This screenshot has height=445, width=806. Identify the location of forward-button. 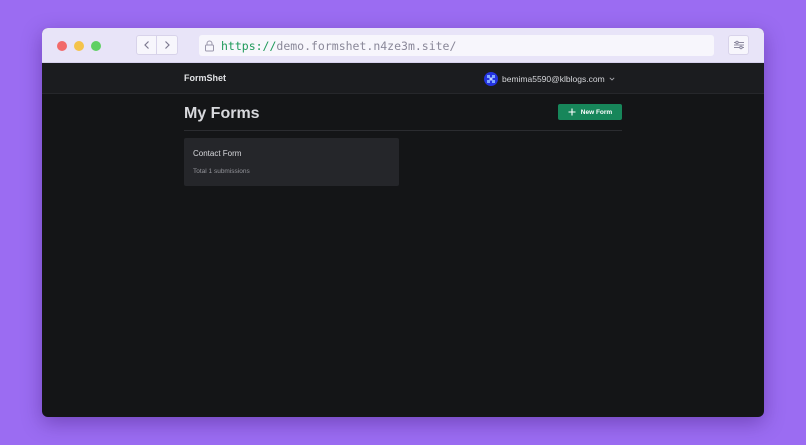
(167, 45).